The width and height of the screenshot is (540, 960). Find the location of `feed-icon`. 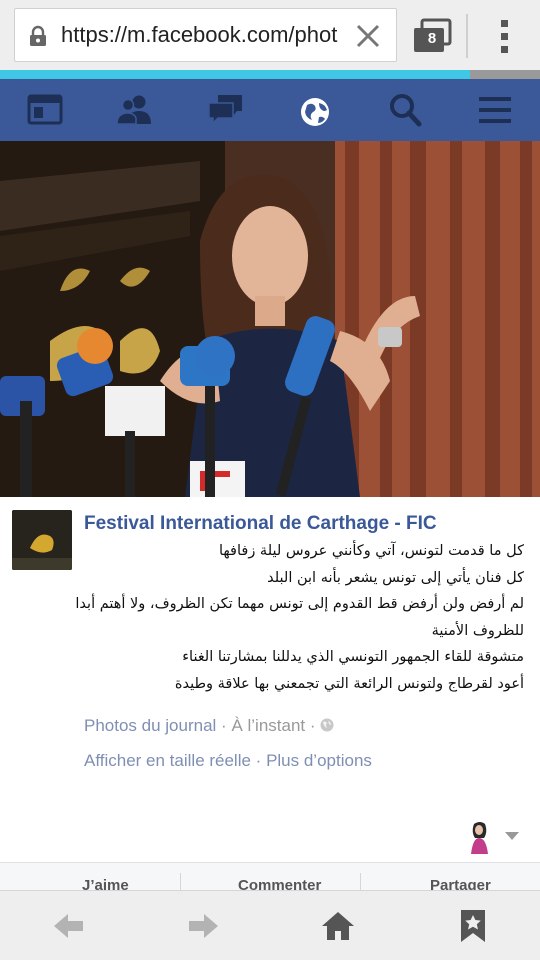

feed-icon is located at coordinates (45, 110).